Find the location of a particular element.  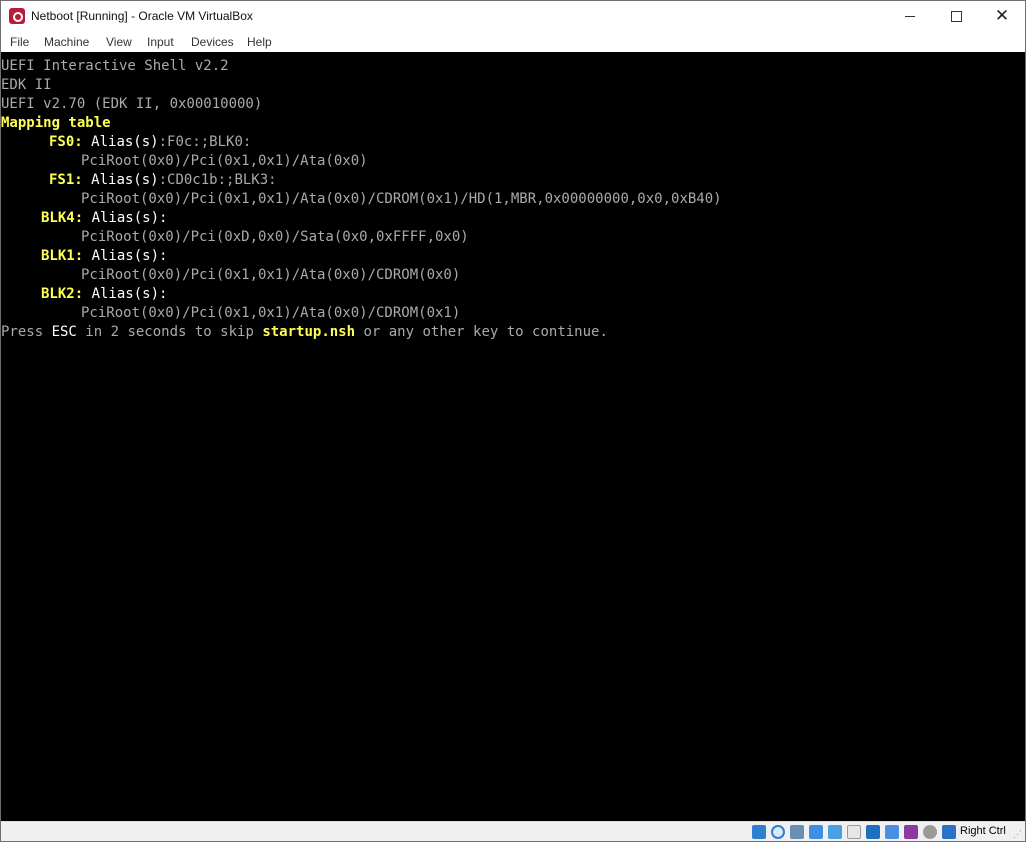

prompt-middle: in 2 seconds to skip is located at coordinates (169, 332).